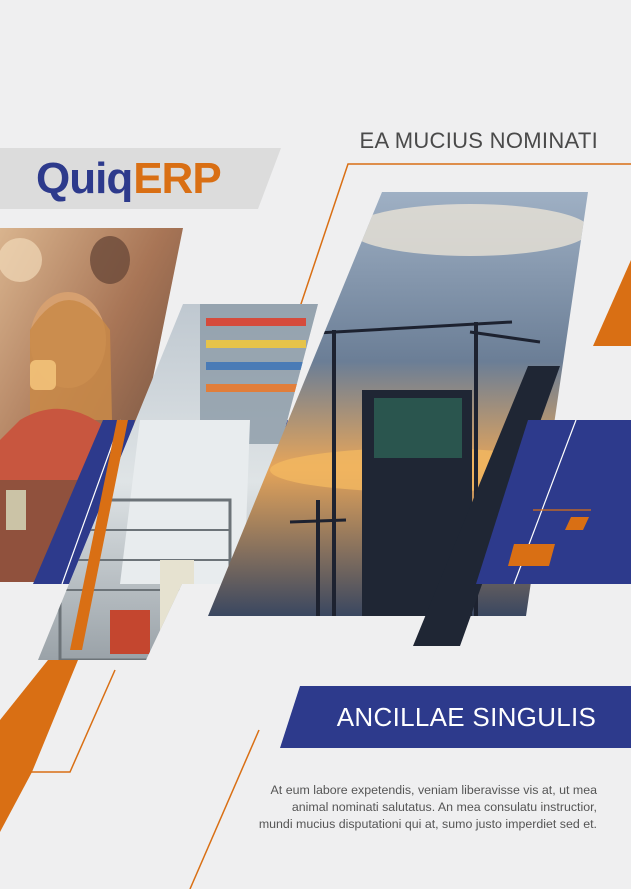 This screenshot has height=889, width=631. I want to click on title-banner: ANCILLAE SINGULIS, so click(455, 717).